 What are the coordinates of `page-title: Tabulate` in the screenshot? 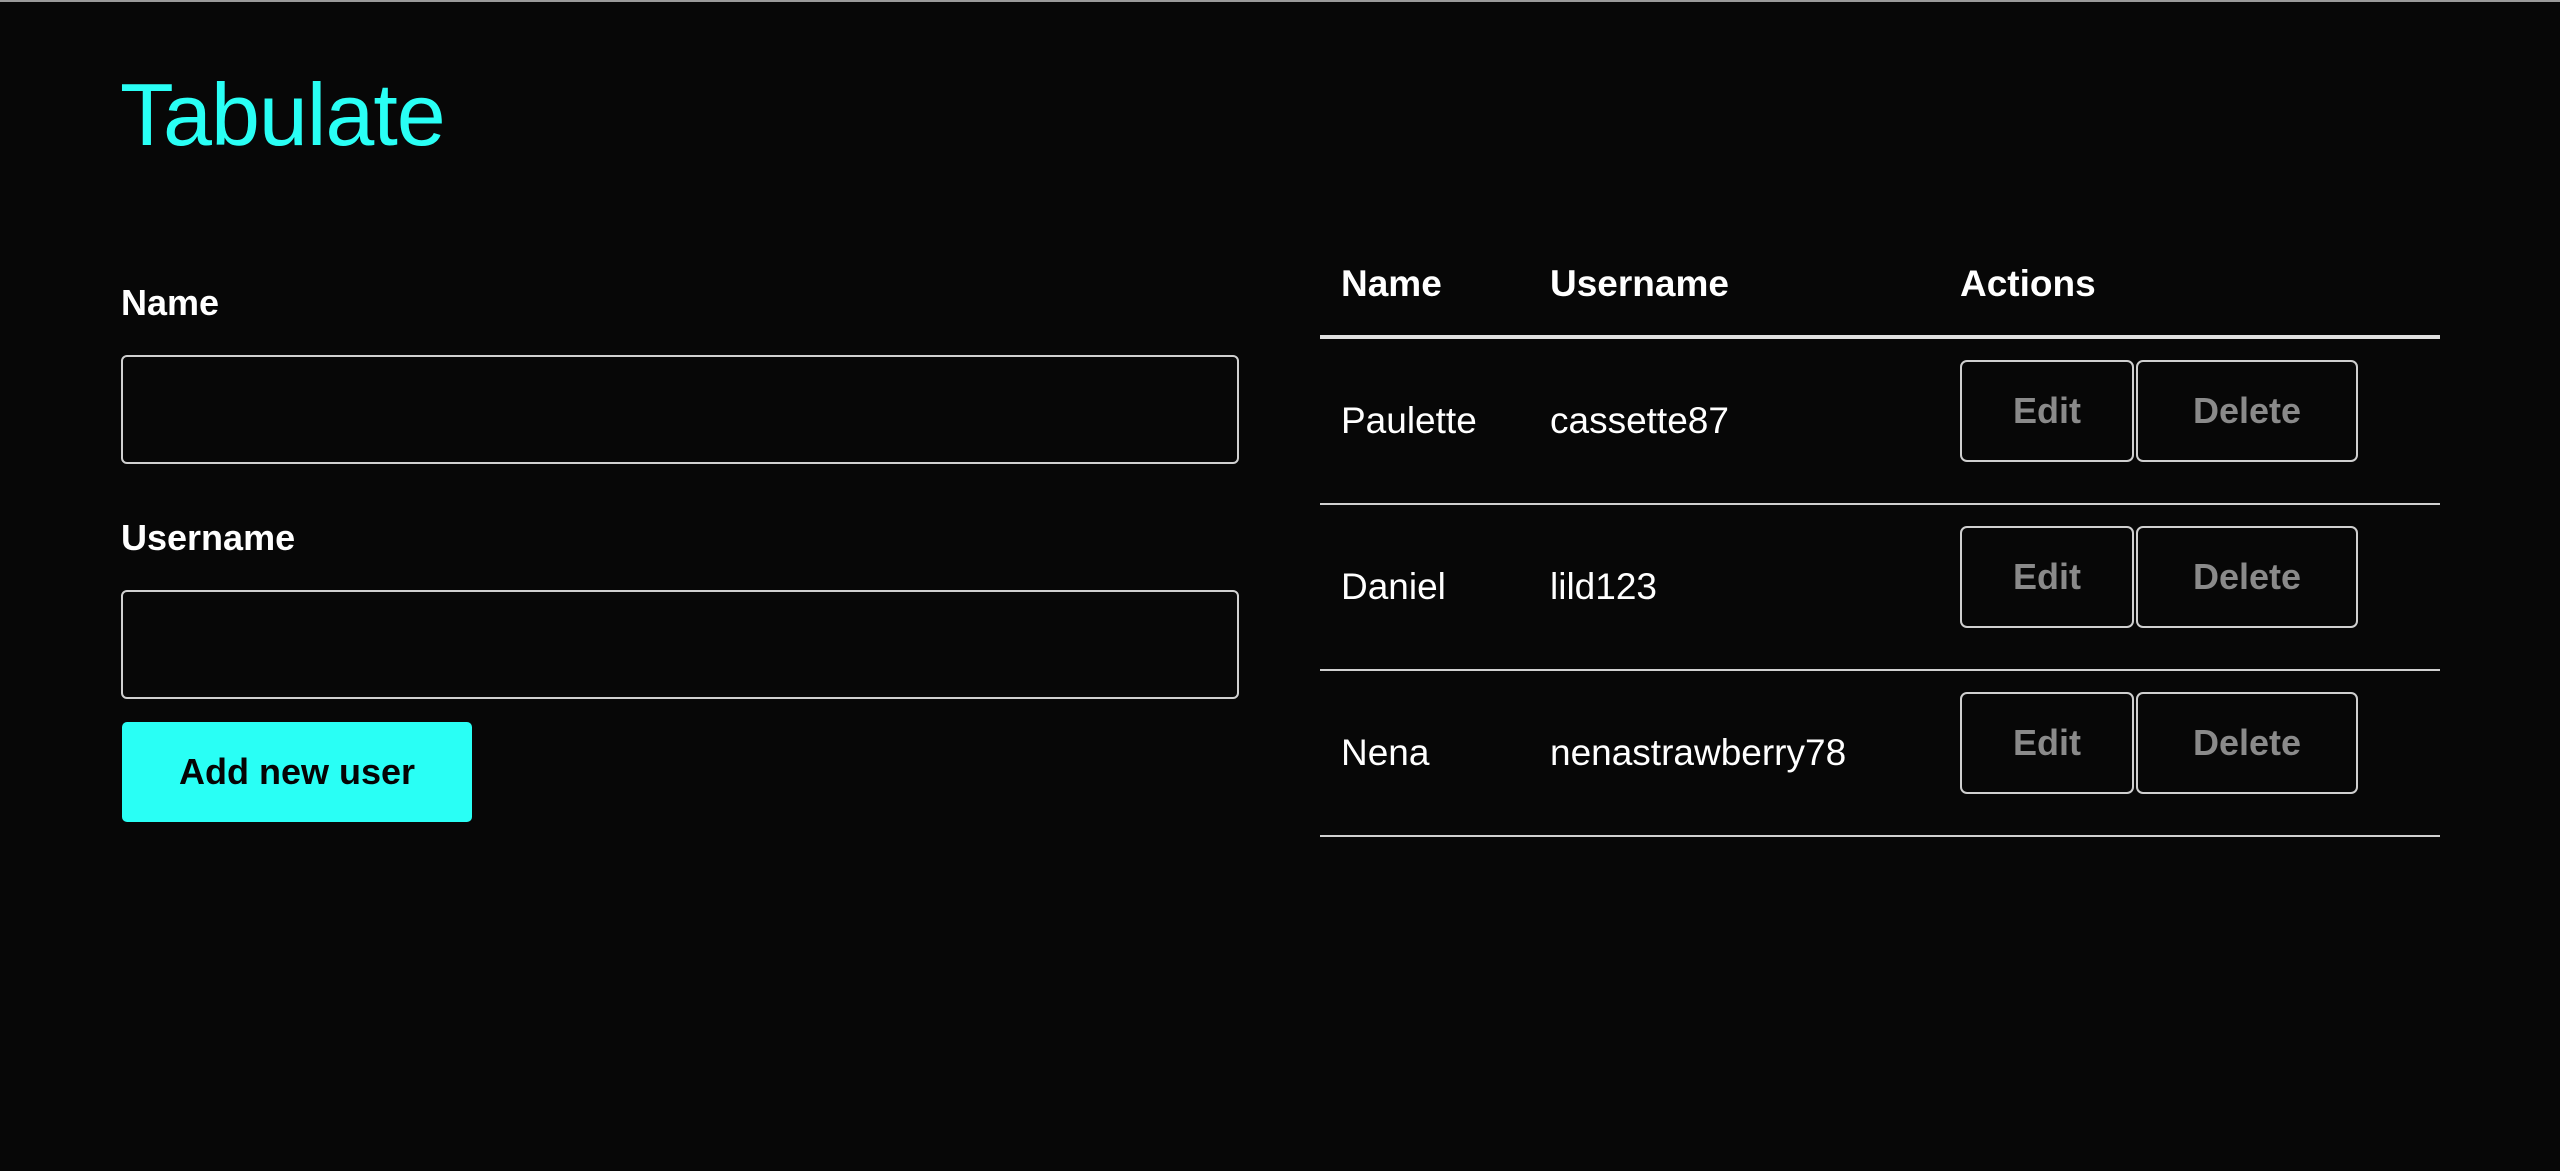 It's located at (283, 114).